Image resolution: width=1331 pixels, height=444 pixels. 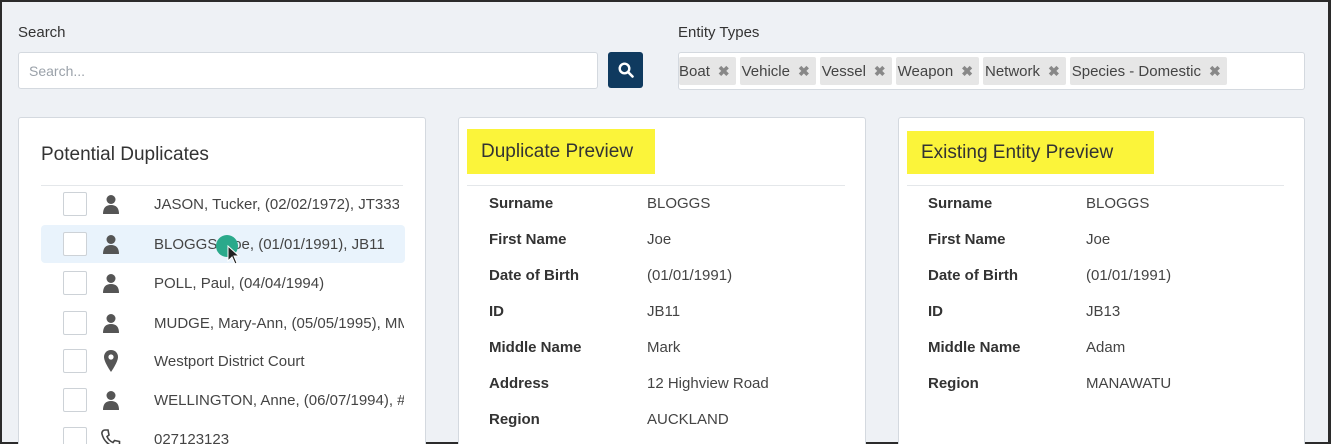 I want to click on search-button, so click(x=625, y=70).